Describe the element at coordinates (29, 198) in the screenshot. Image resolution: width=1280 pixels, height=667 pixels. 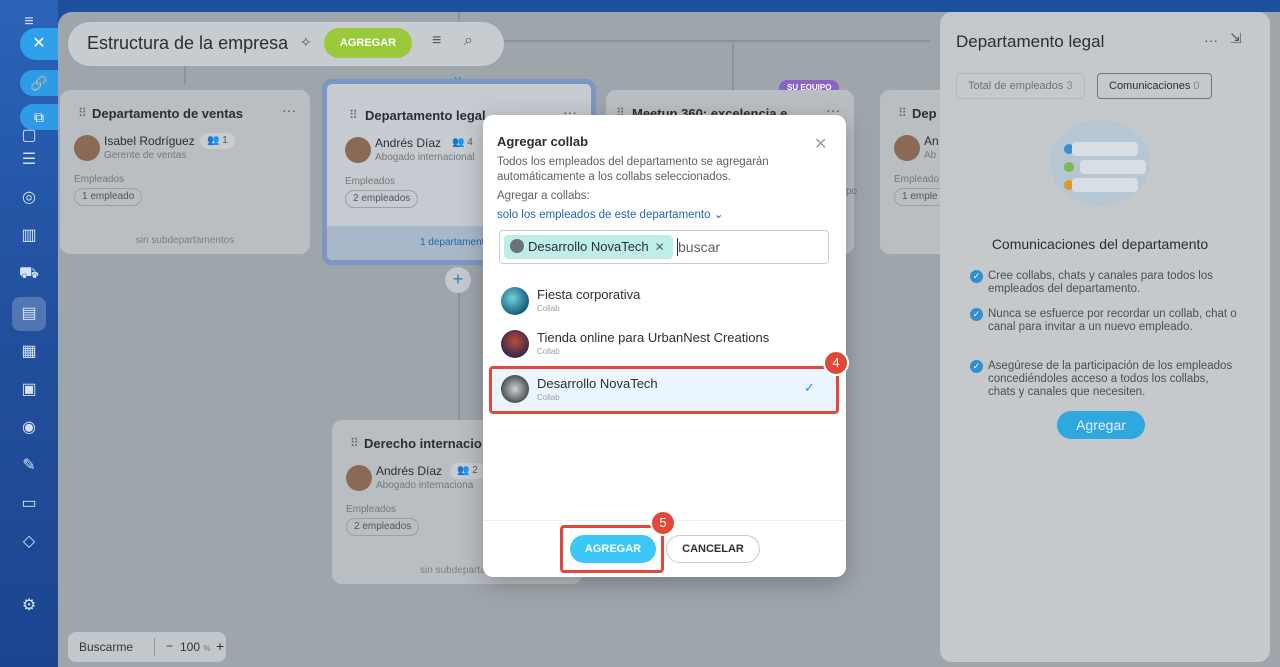
I see `robot-icon: ◎` at that location.